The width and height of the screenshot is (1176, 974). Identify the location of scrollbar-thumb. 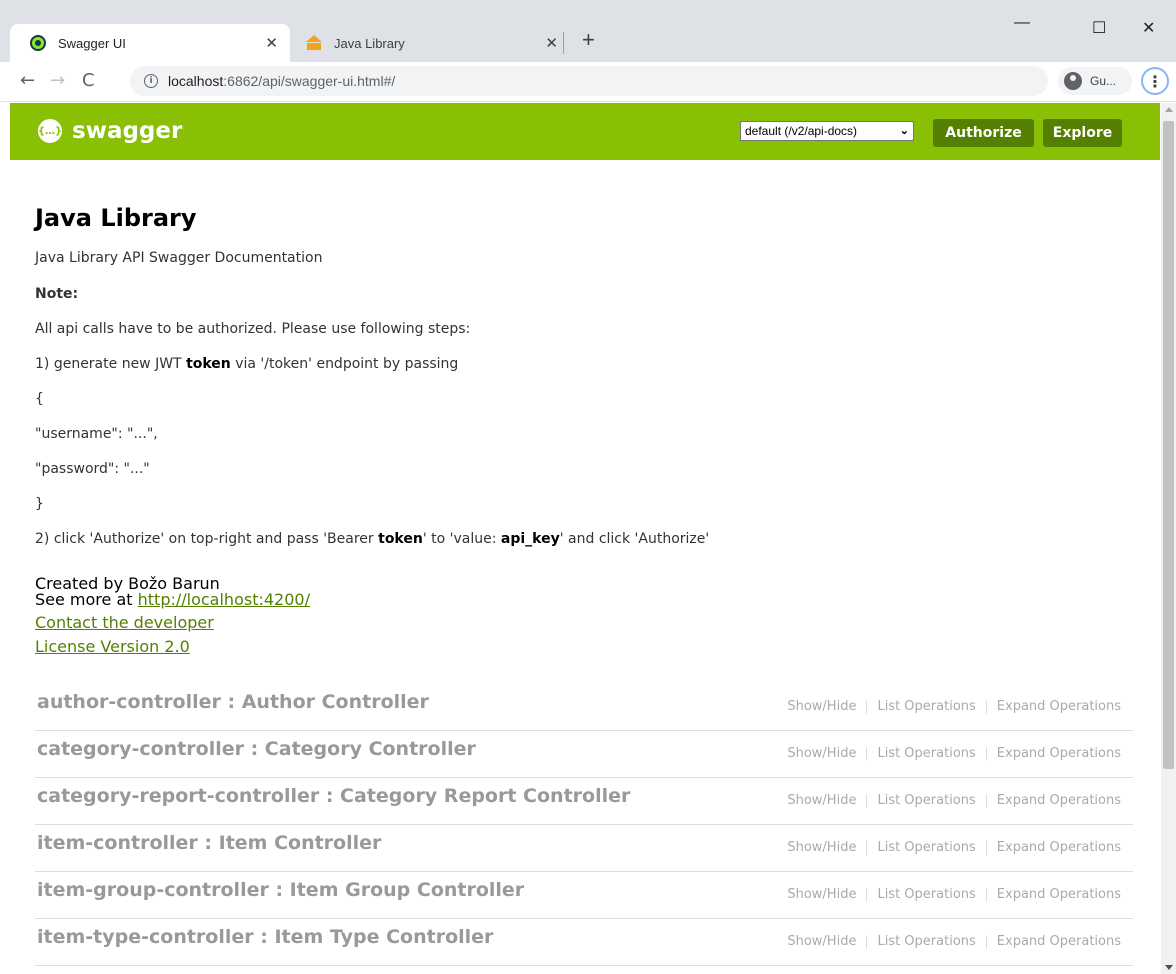
(1168, 445).